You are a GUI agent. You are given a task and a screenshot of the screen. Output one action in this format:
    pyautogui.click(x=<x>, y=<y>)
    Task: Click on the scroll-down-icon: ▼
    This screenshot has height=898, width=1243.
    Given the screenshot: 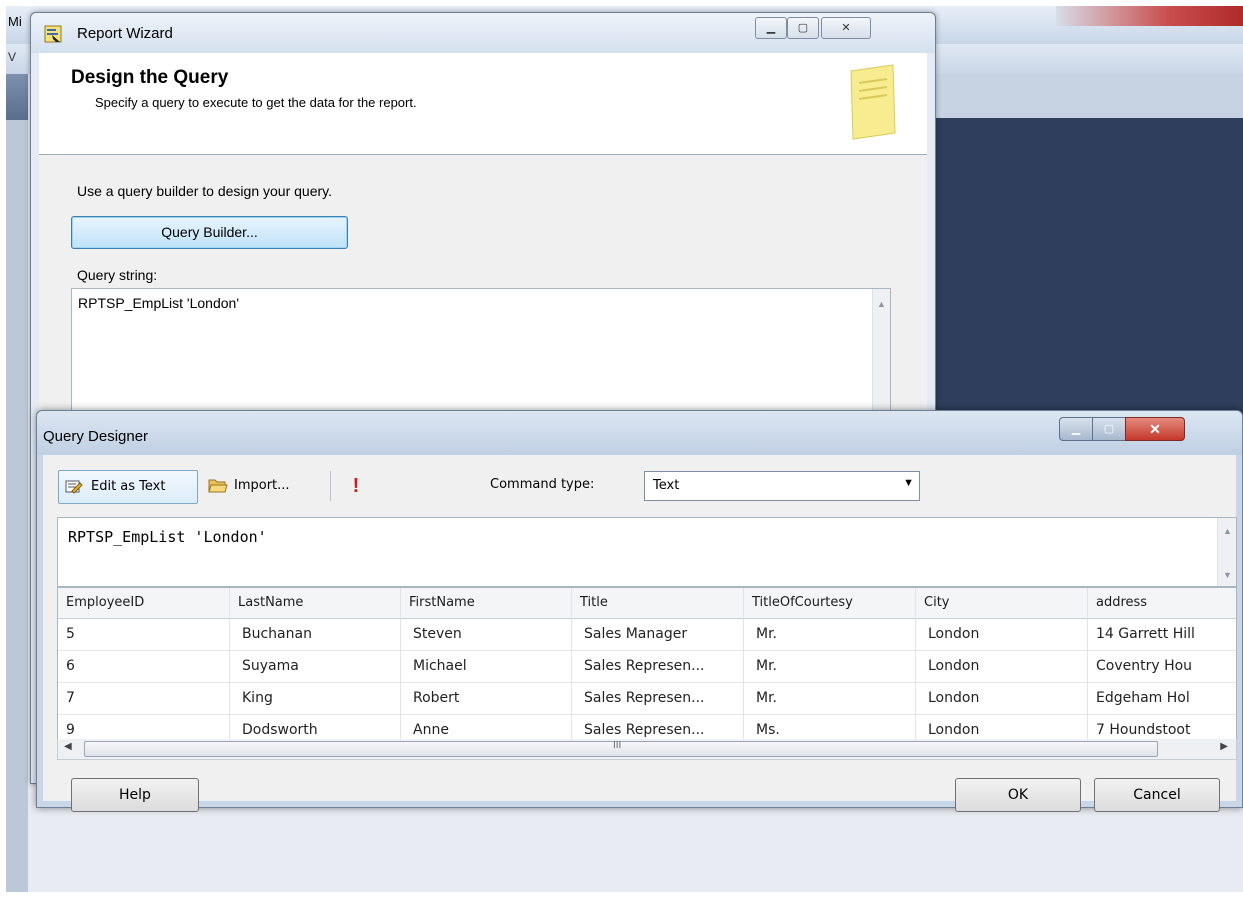 What is the action you would take?
    pyautogui.click(x=1227, y=575)
    